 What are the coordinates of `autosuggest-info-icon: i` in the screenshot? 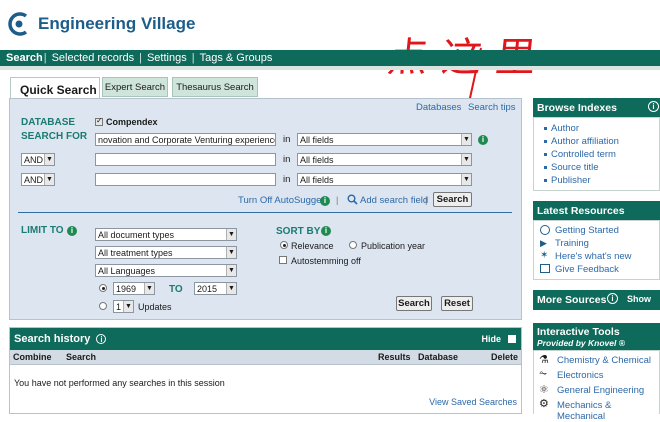 It's located at (325, 201).